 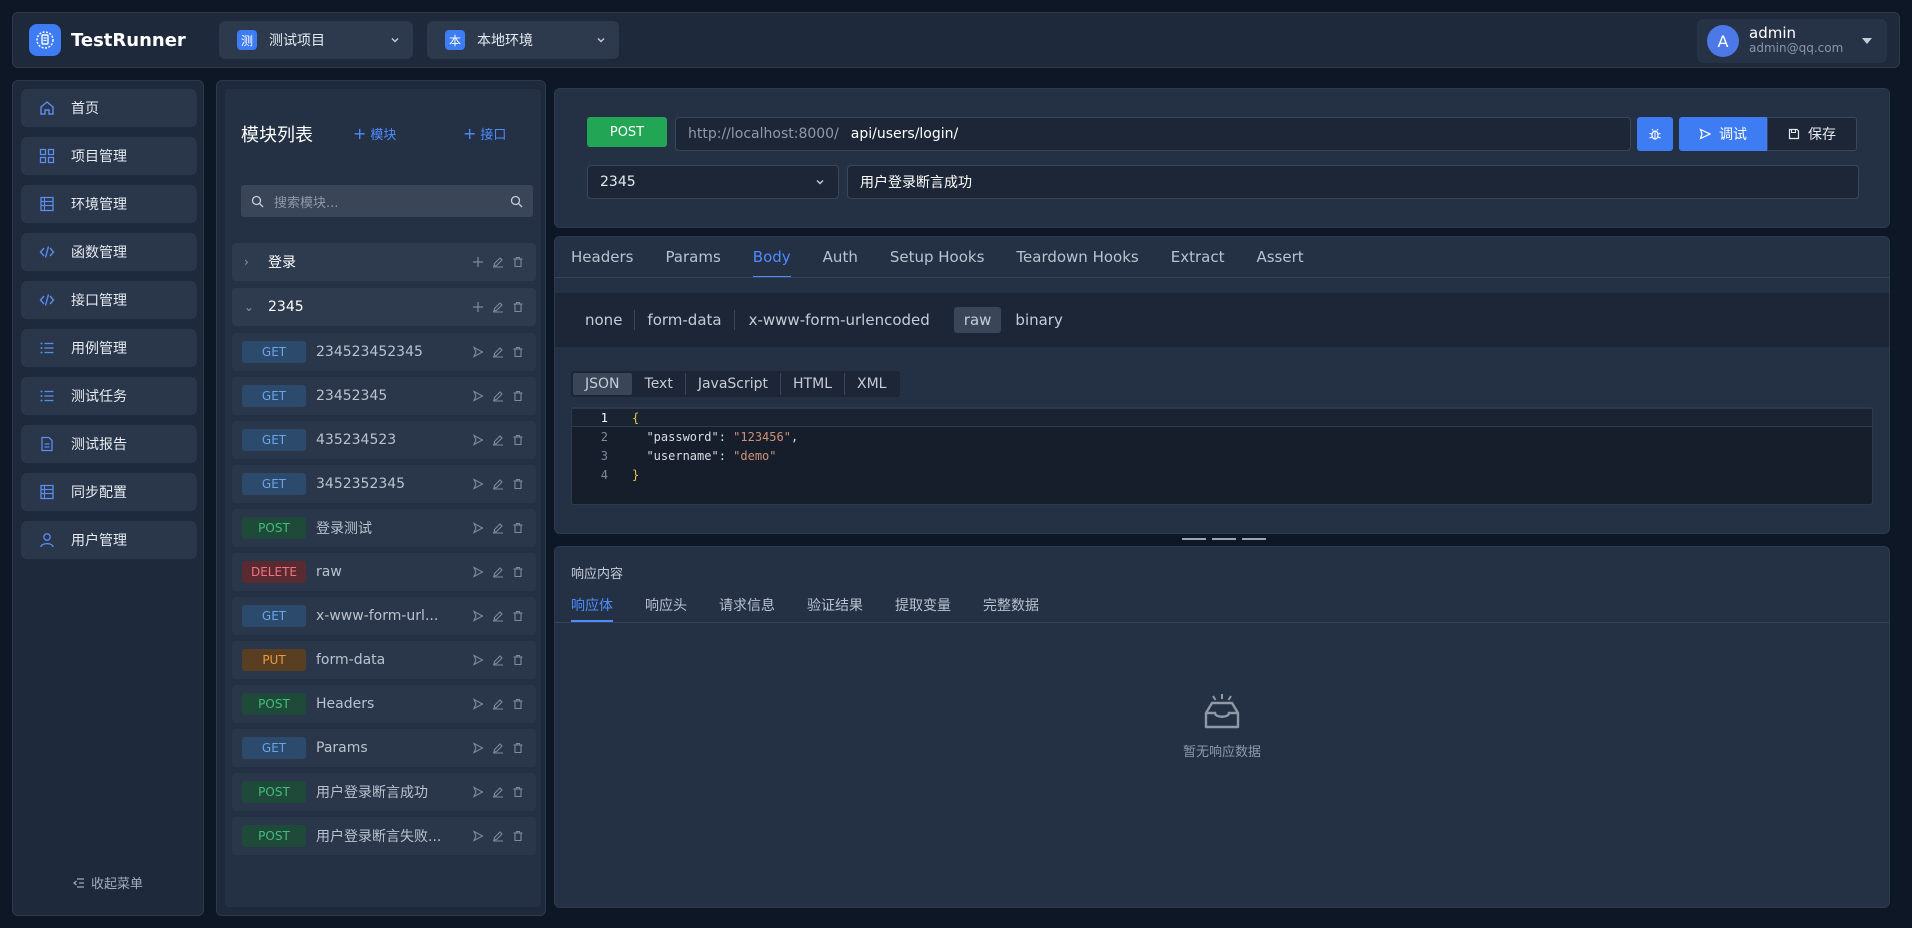 I want to click on add-api-button: + 接口, so click(x=484, y=133).